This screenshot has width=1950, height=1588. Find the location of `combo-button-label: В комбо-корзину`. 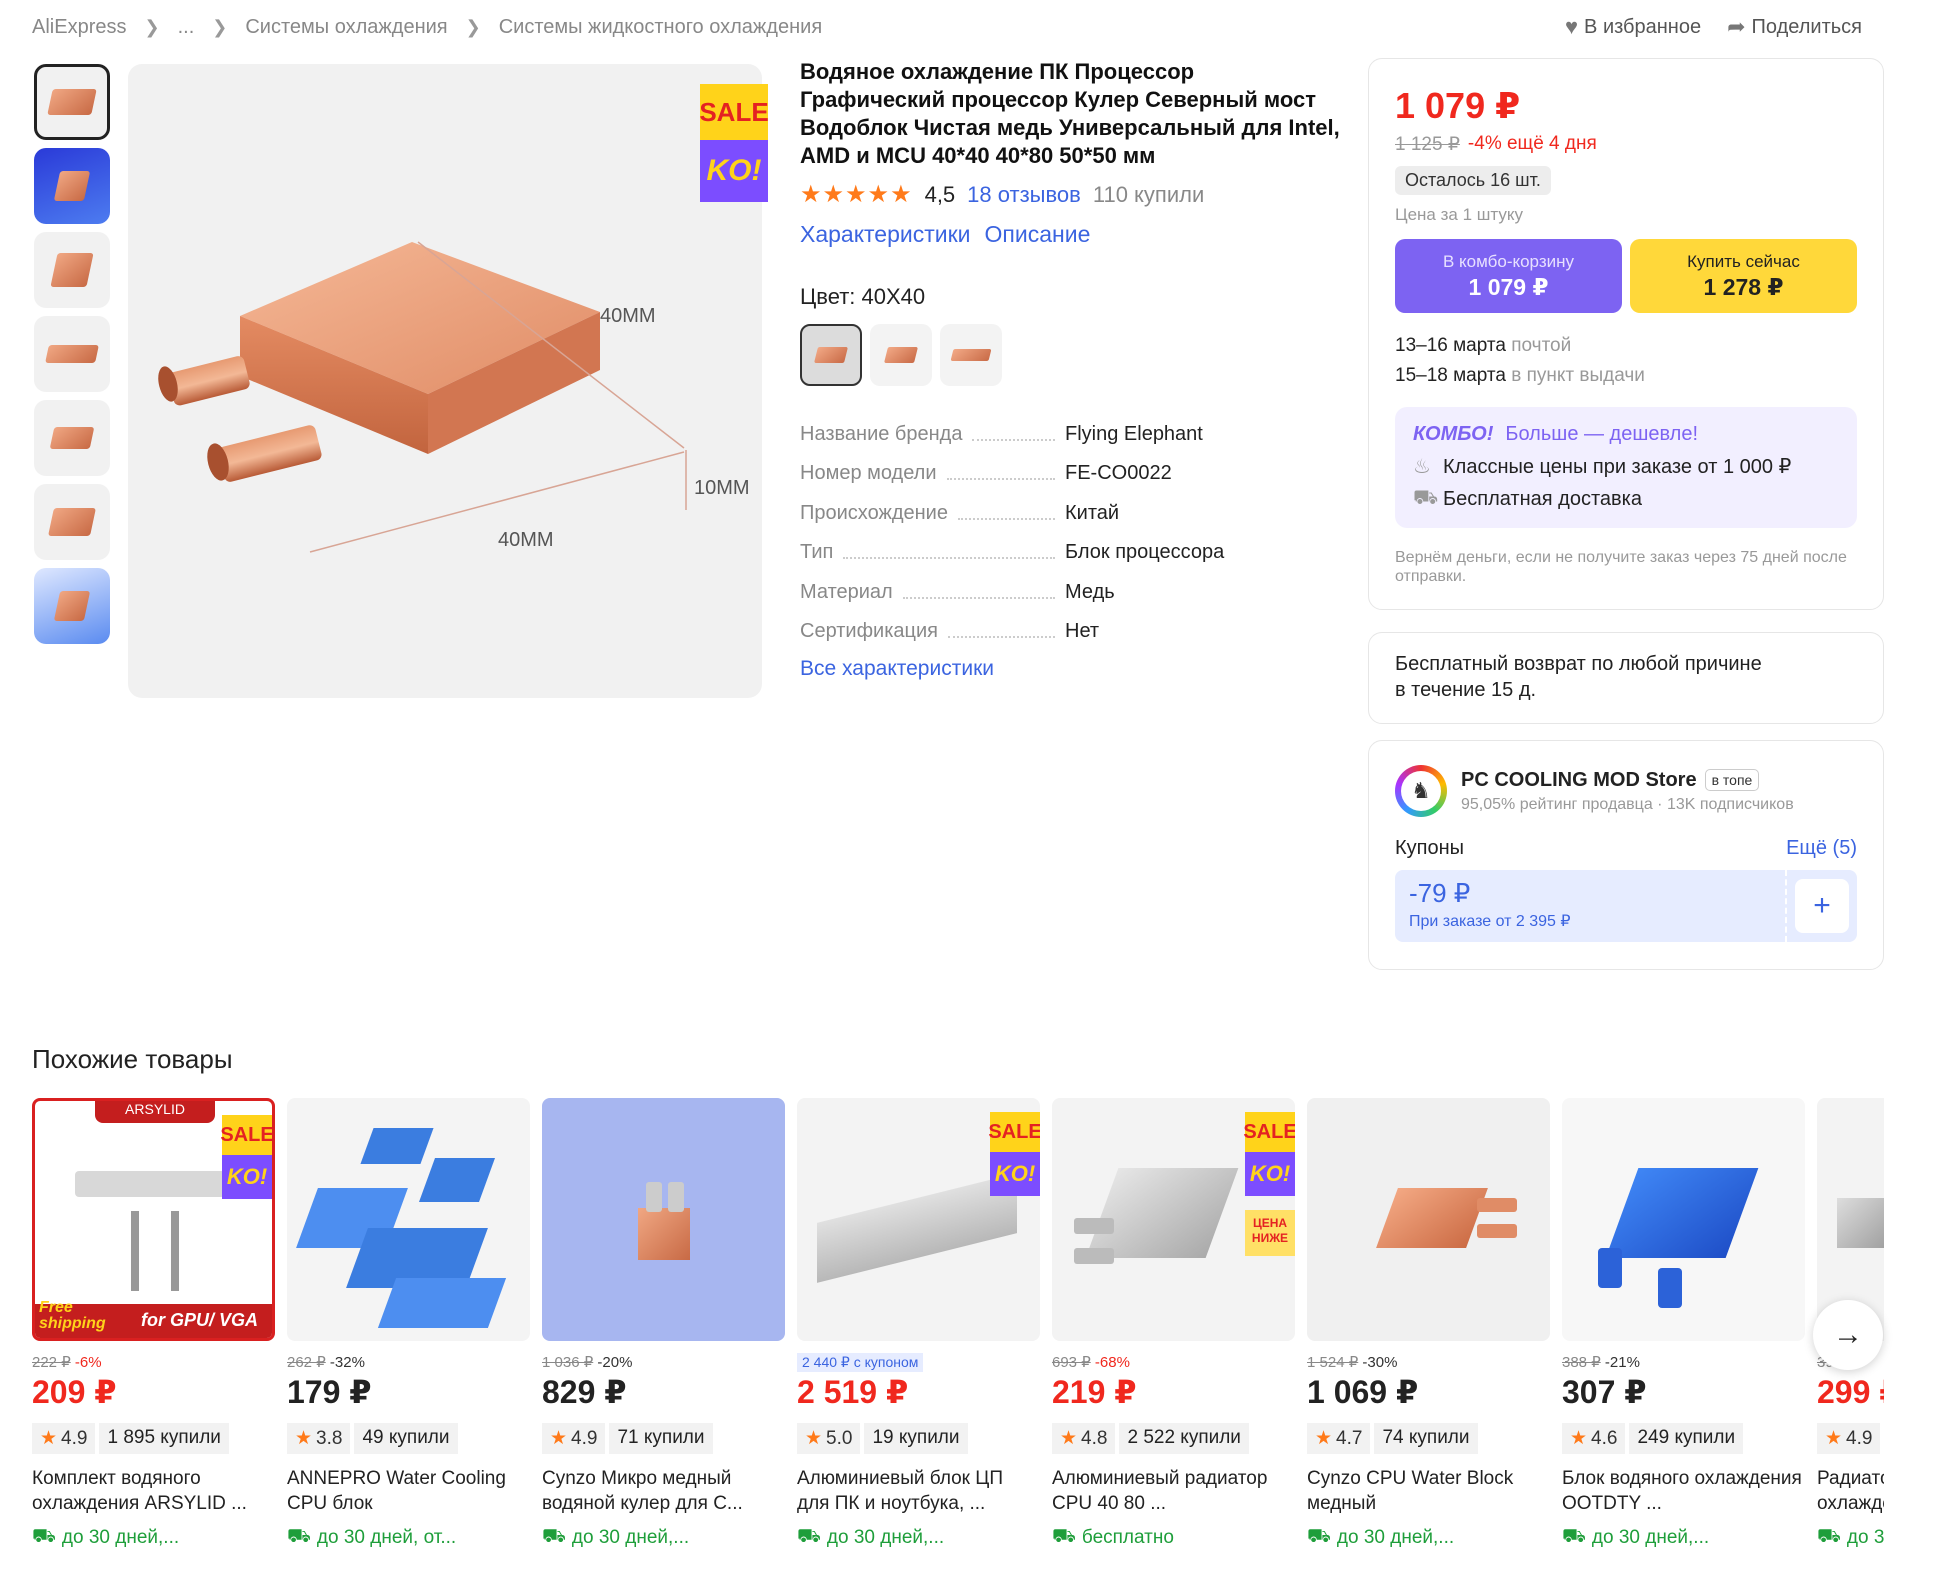

combo-button-label: В комбо-корзину is located at coordinates (1508, 261).